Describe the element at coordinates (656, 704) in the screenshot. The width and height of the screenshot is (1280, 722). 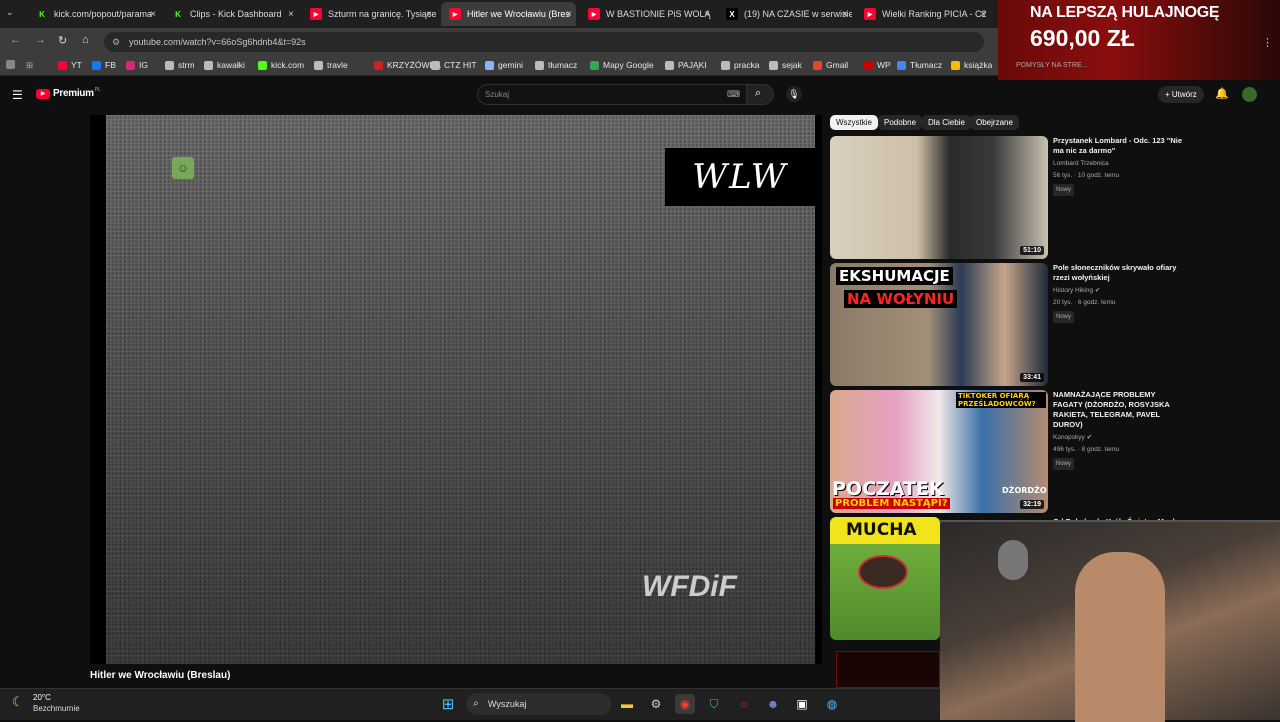
I see `settings-gear-icon: ⚙` at that location.